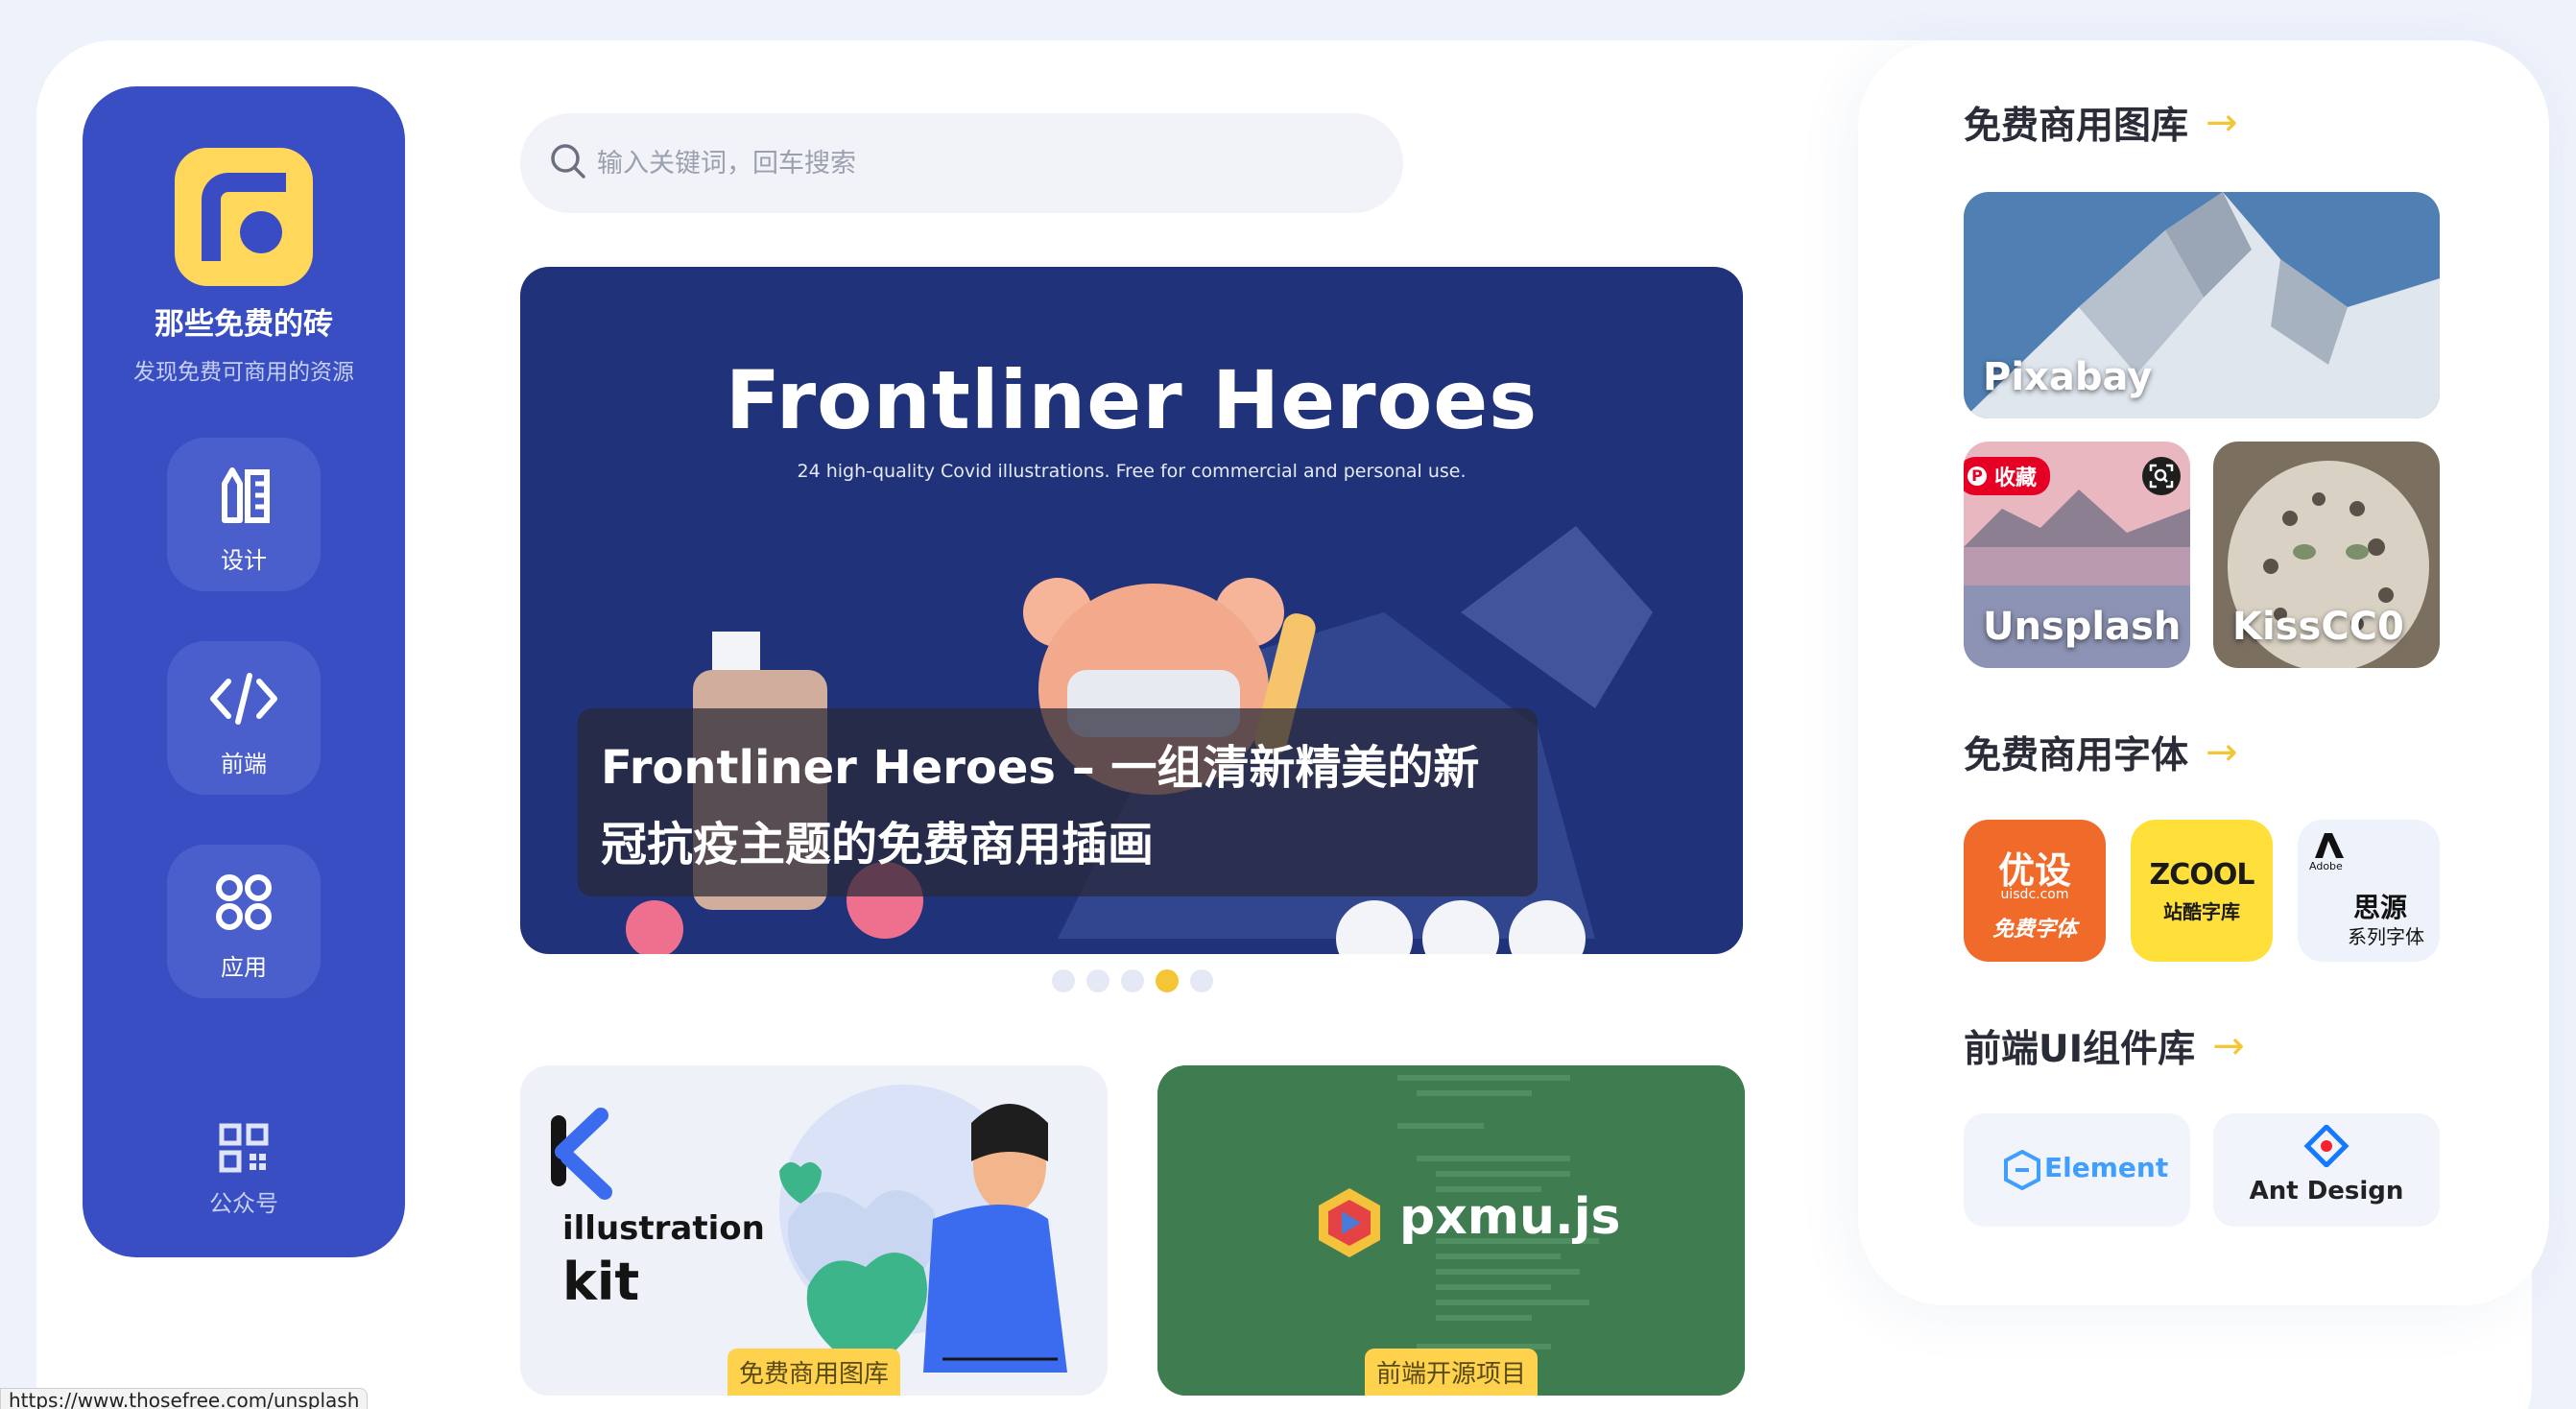 The height and width of the screenshot is (1409, 2576). What do you see at coordinates (2016, 478) in the screenshot?
I see `save-pin-label: 收藏` at bounding box center [2016, 478].